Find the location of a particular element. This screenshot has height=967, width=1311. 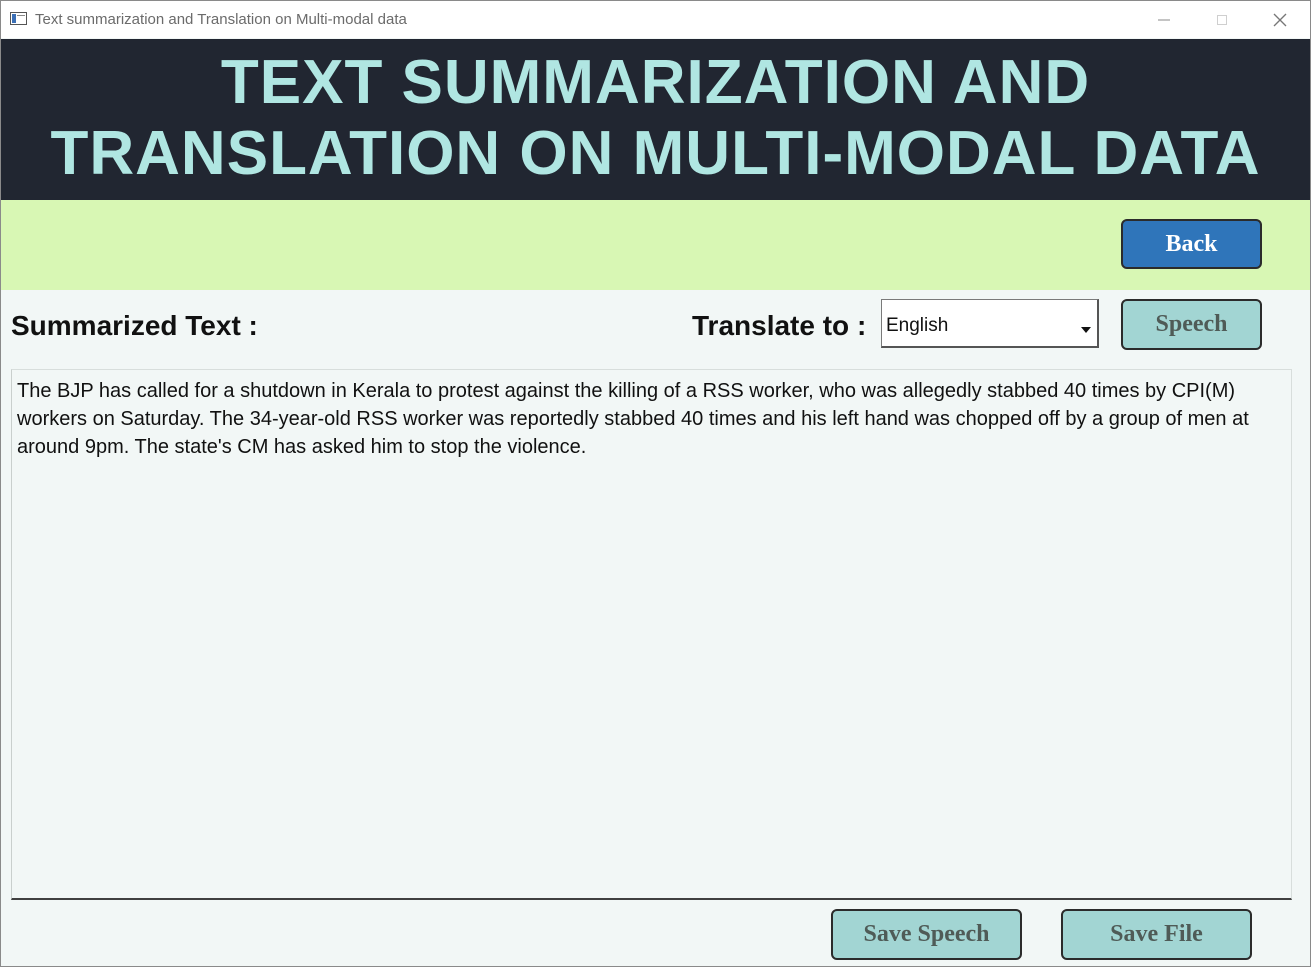

close-icon is located at coordinates (1280, 20).